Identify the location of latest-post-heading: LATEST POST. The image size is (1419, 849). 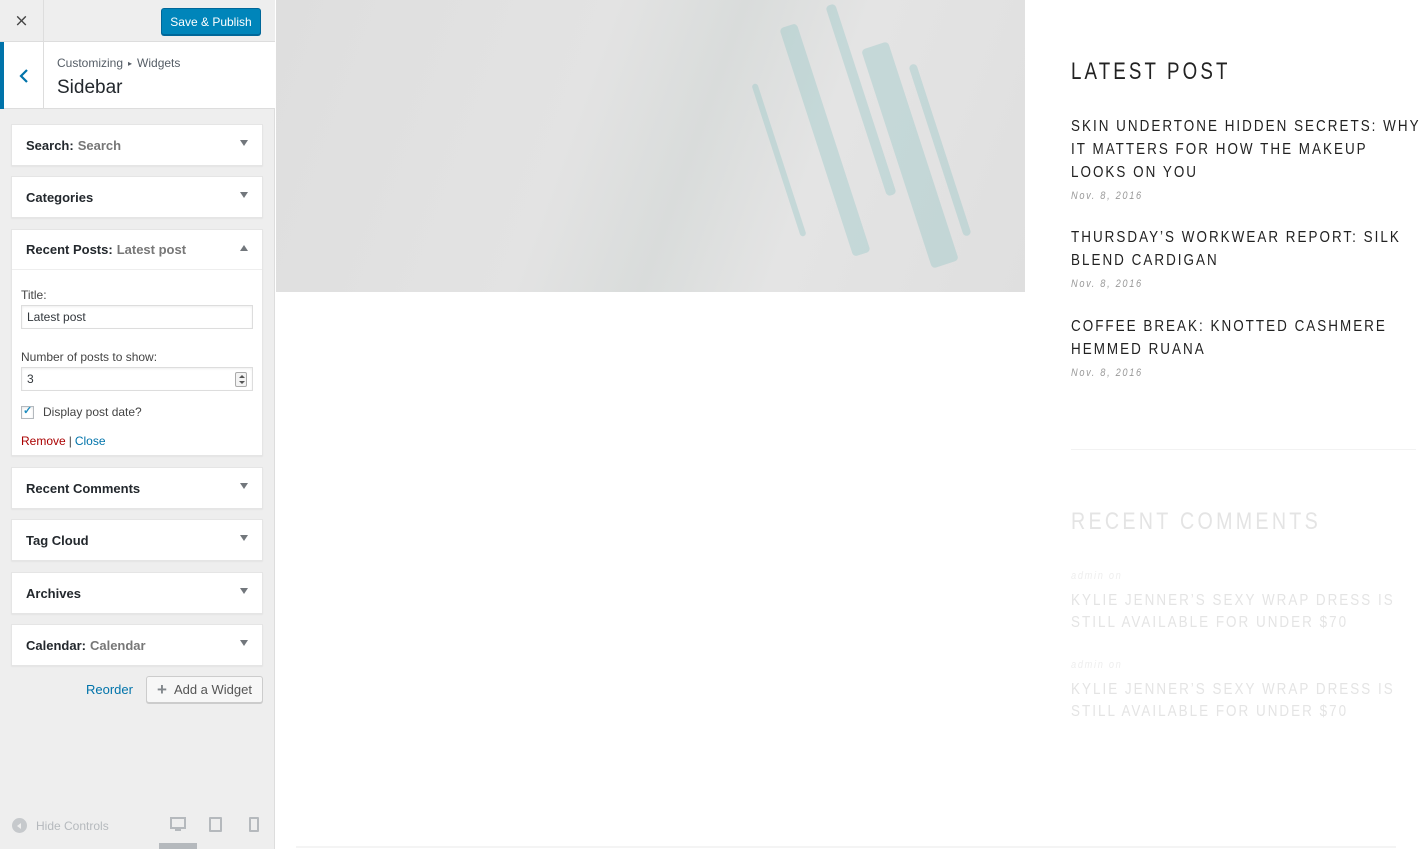
(1151, 71).